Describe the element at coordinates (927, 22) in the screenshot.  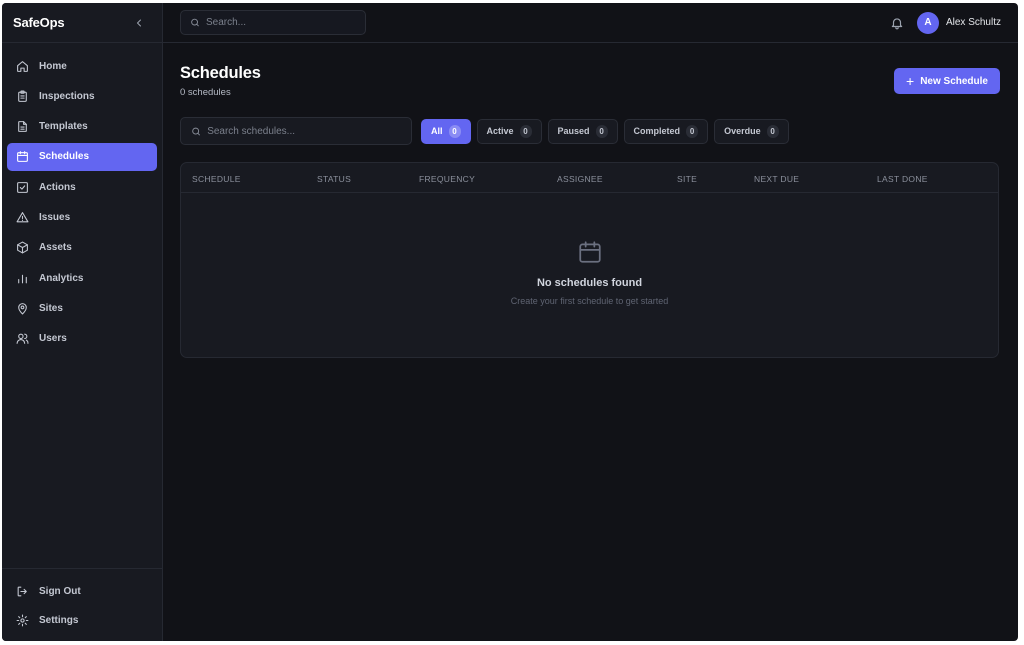
I see `avatar: A` at that location.